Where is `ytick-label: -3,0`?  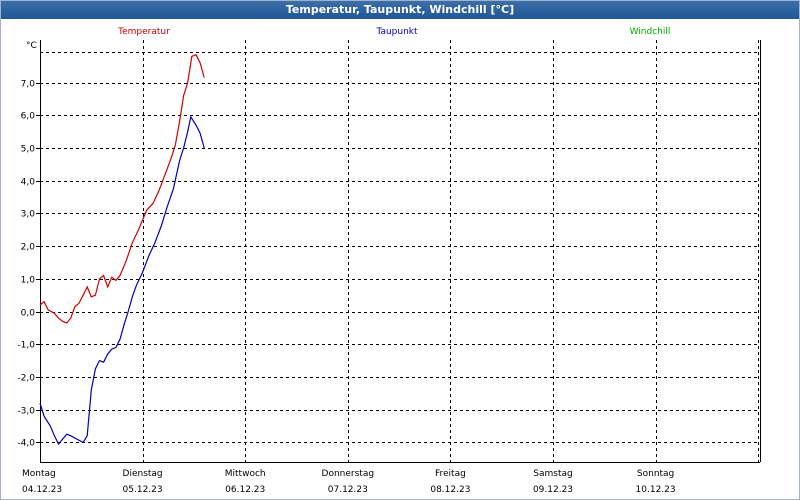 ytick-label: -3,0 is located at coordinates (26, 412).